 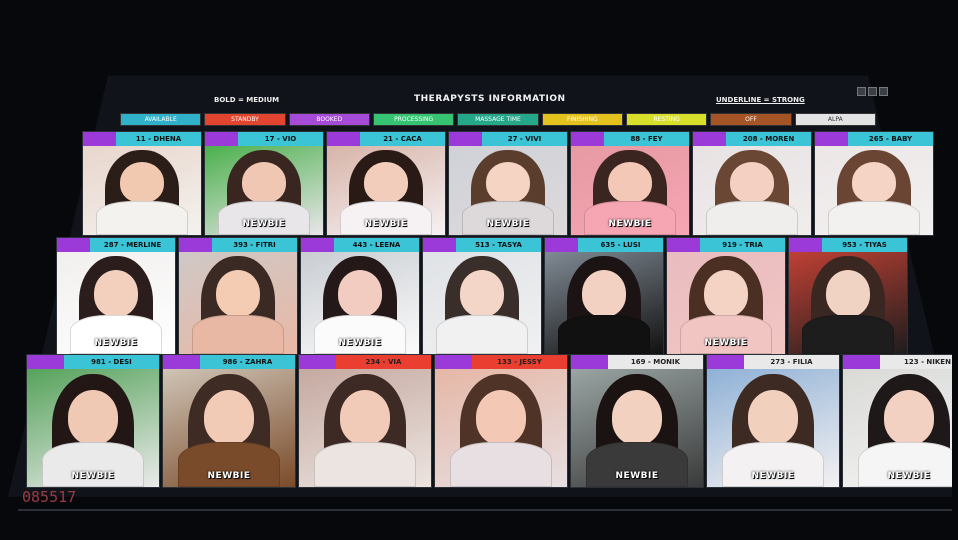 What do you see at coordinates (254, 245) in the screenshot?
I see `therapist-name: 393 - FITRI` at bounding box center [254, 245].